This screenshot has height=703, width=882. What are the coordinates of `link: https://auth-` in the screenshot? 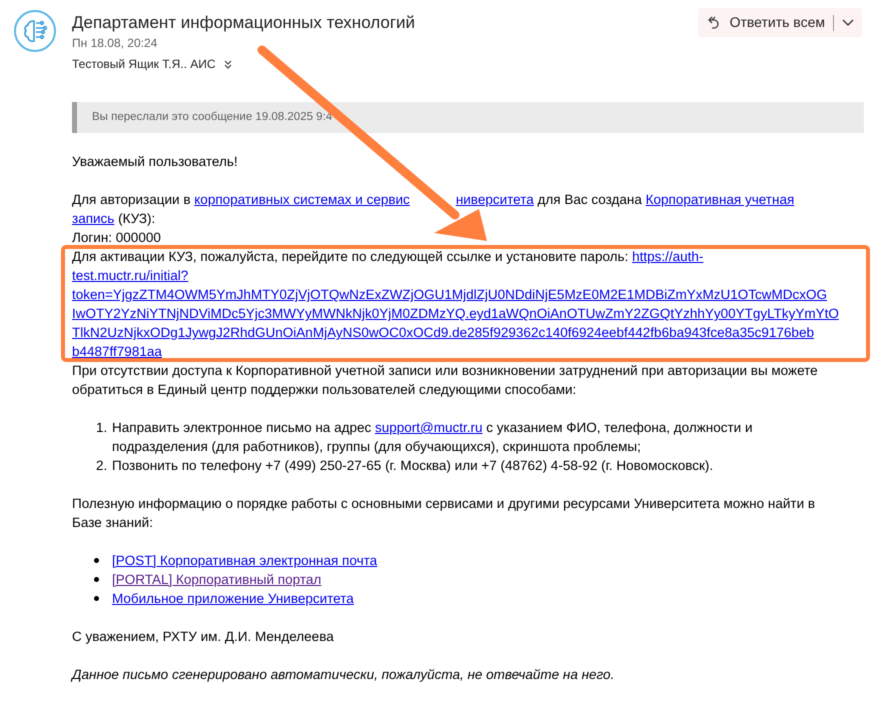 It's located at (668, 256).